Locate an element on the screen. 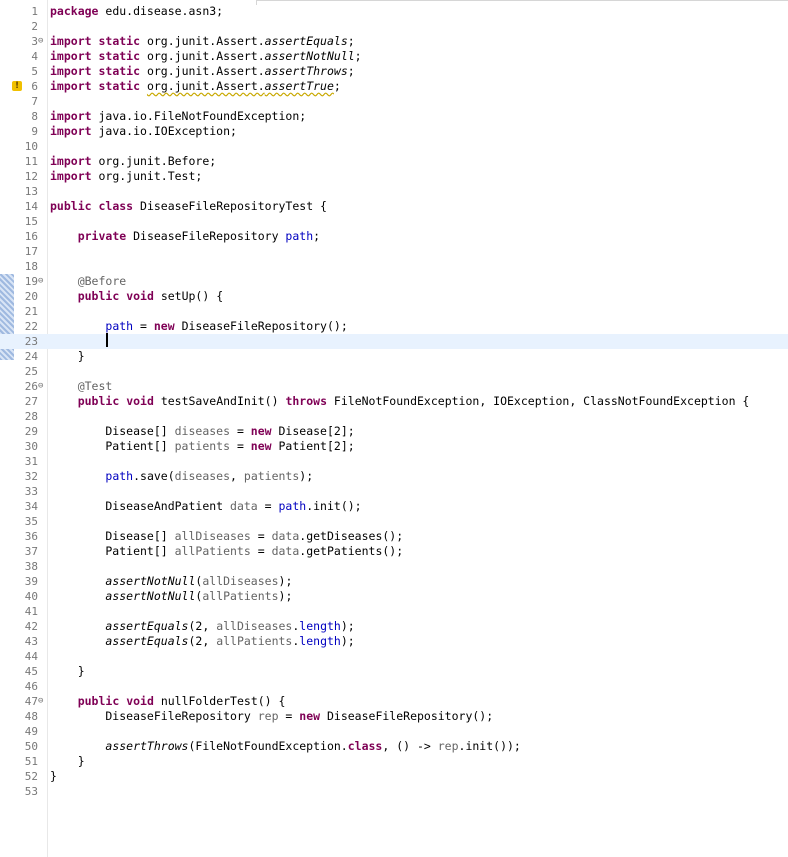  line-number: 29 is located at coordinates (31, 431).